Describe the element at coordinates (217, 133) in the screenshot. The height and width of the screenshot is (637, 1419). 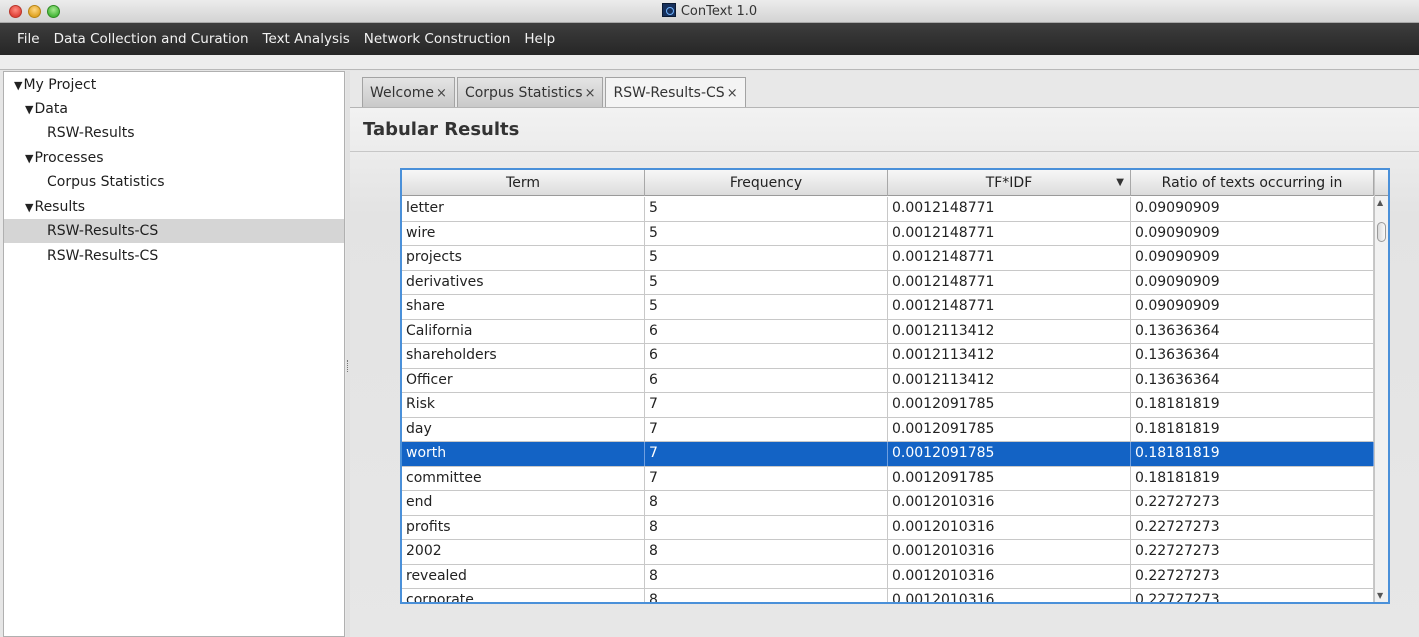
I see `tree-node-rsw-results: RSW-Results` at that location.